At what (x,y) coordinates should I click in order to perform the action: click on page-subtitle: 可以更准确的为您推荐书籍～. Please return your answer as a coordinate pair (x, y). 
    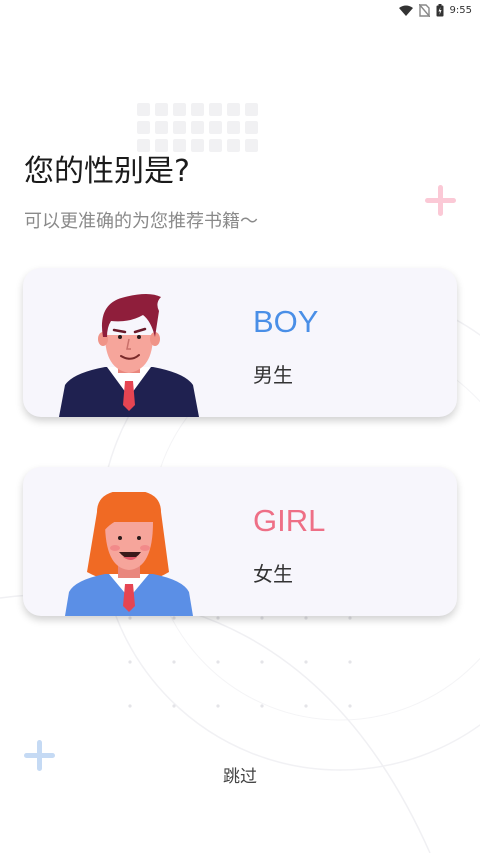
    Looking at the image, I should click on (141, 221).